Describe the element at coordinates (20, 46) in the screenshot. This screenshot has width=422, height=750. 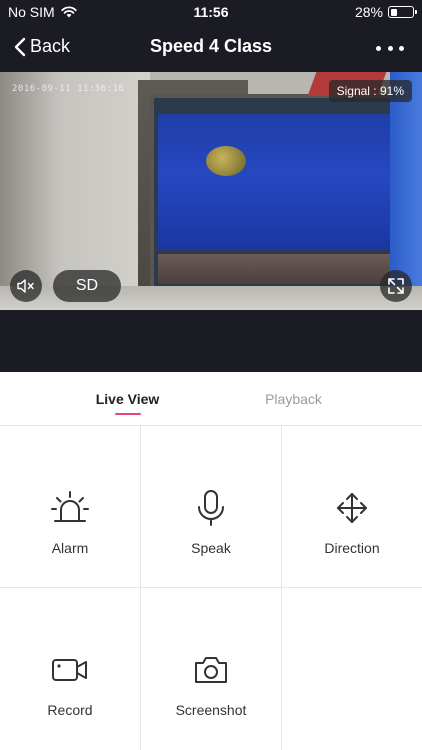
I see `chevron-left-icon` at that location.